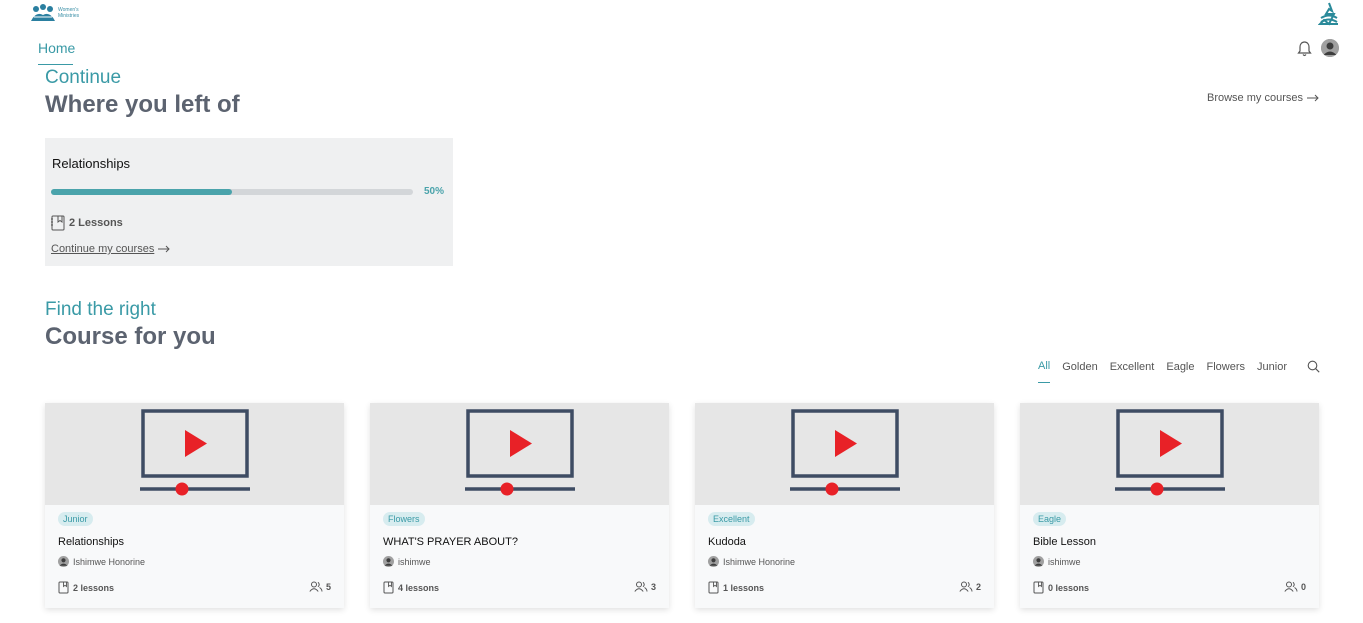  I want to click on resume-lessons: 2 Lessons, so click(87, 223).